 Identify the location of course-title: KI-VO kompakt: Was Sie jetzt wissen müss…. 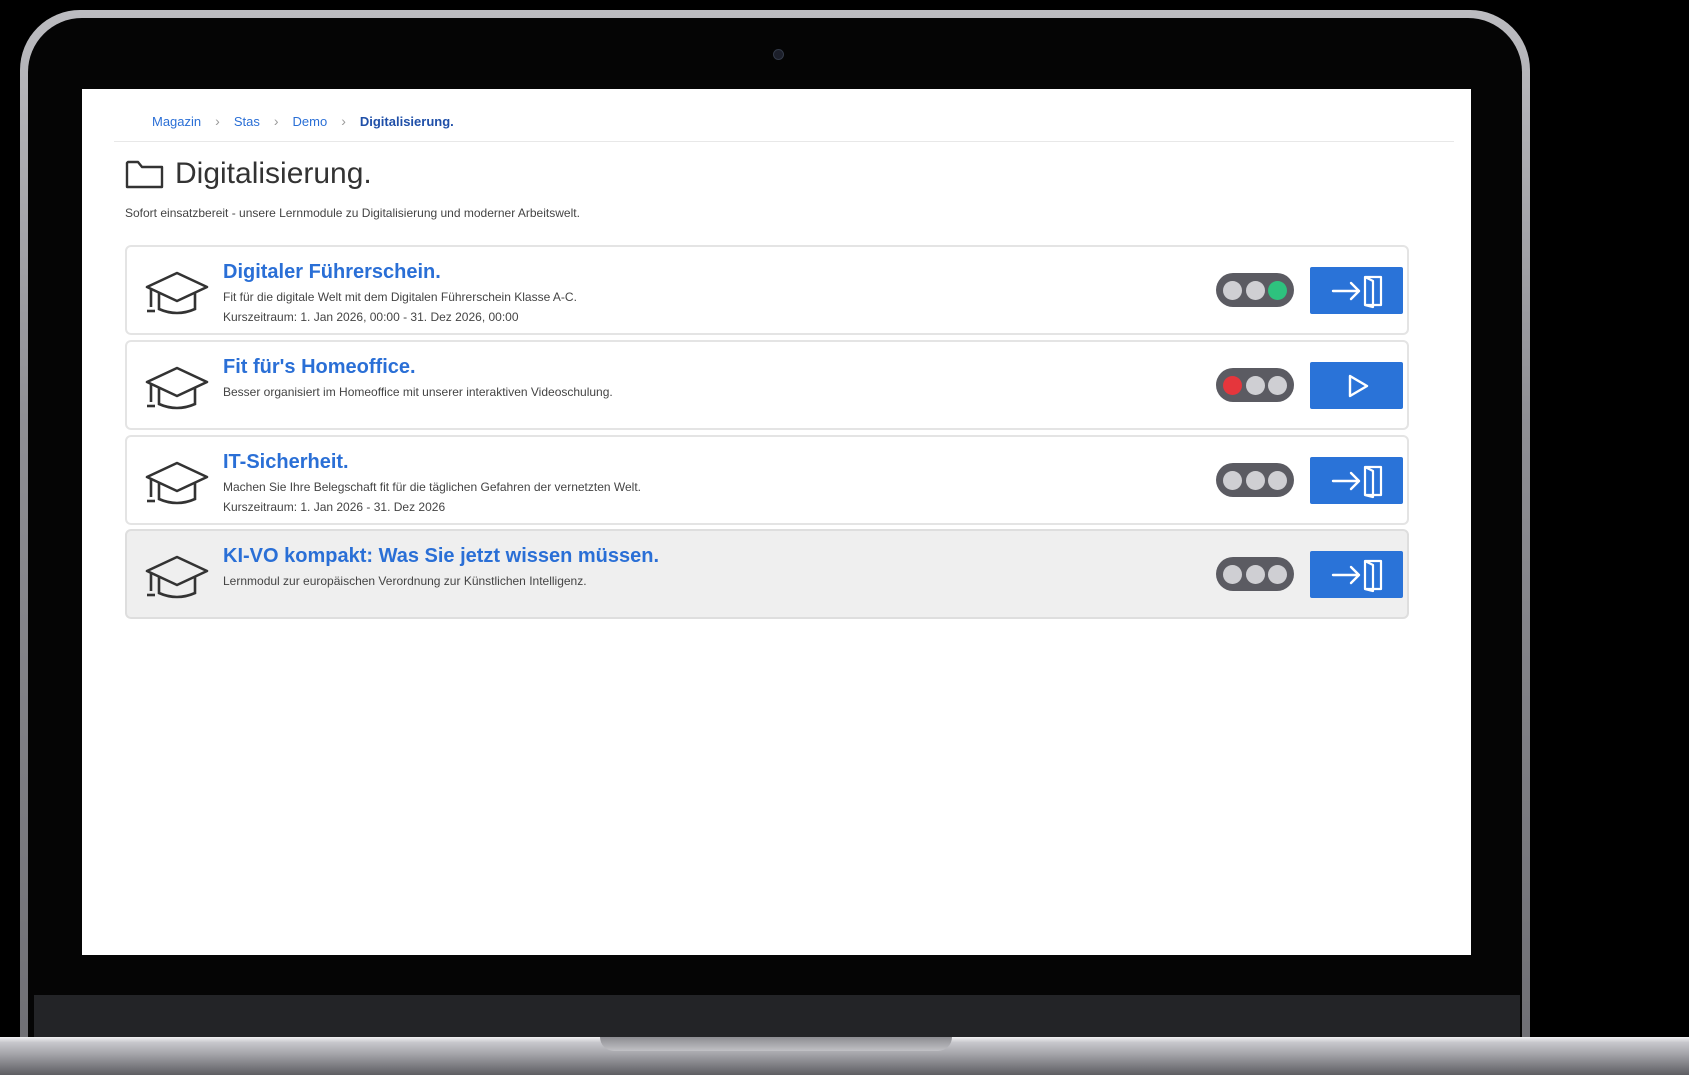
(441, 556).